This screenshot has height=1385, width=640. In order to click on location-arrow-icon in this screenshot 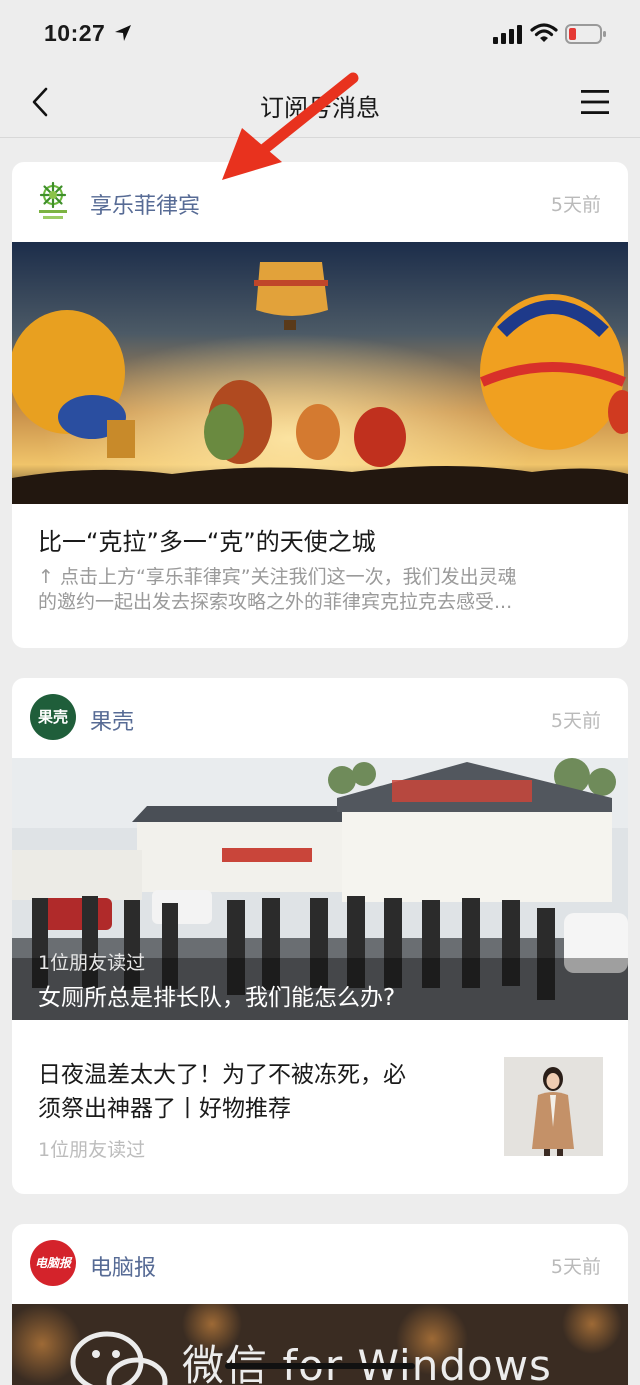, I will do `click(123, 33)`.